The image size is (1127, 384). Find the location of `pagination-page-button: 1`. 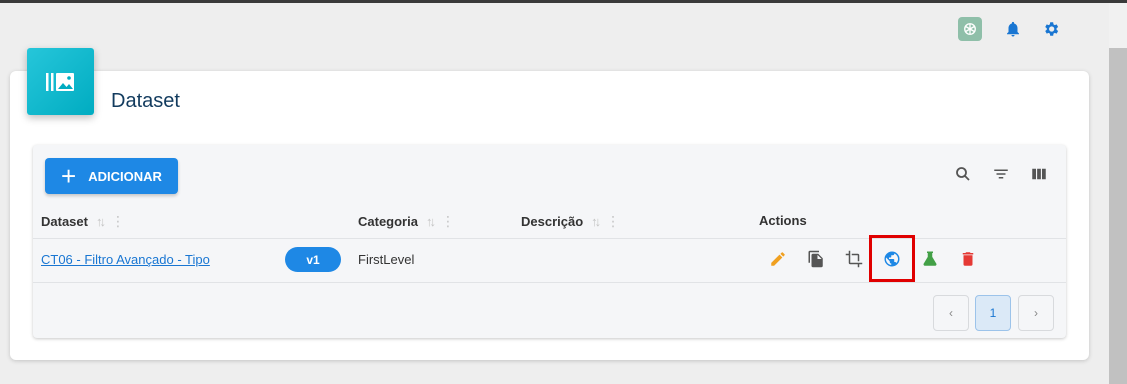

pagination-page-button: 1 is located at coordinates (993, 313).